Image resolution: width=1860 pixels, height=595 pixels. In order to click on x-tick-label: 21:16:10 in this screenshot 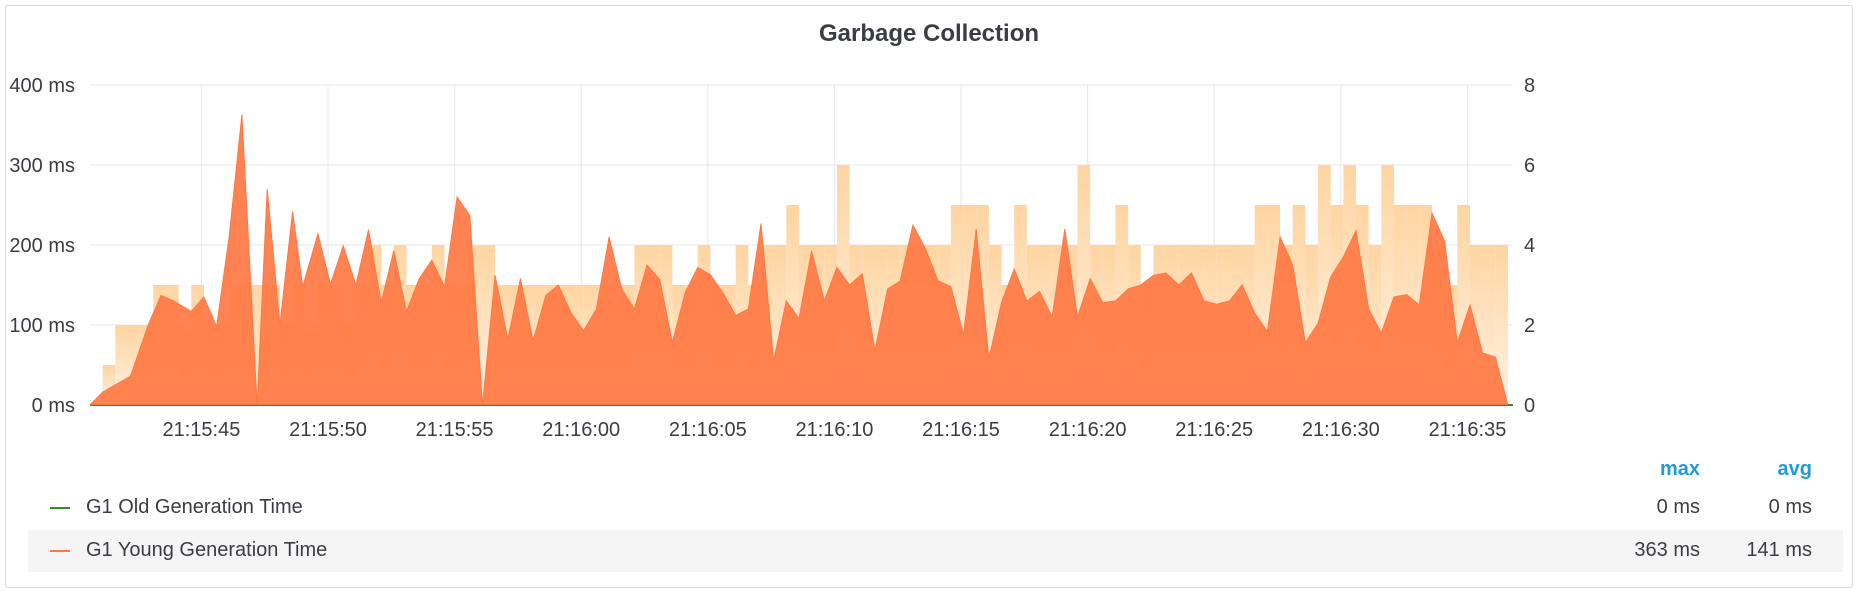, I will do `click(834, 430)`.